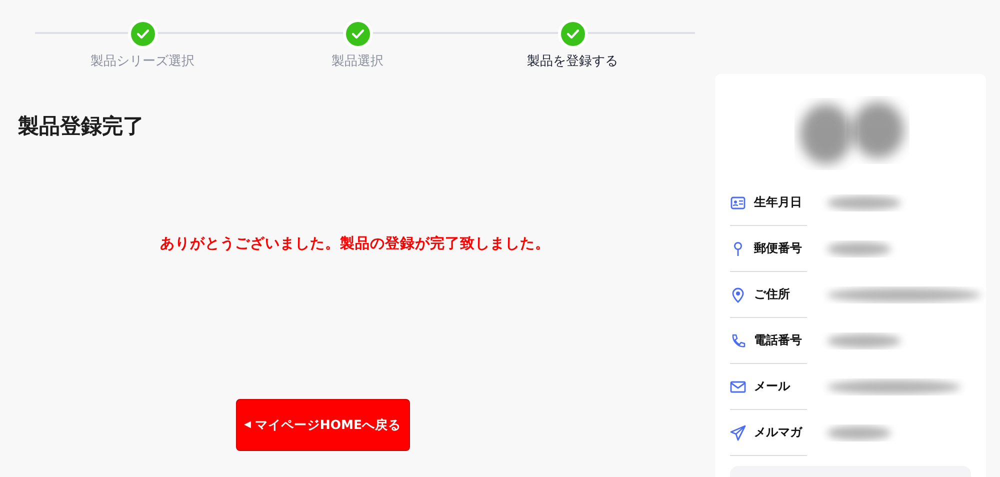 The image size is (1000, 477). Describe the element at coordinates (738, 202) in the screenshot. I see `id-card-icon` at that location.